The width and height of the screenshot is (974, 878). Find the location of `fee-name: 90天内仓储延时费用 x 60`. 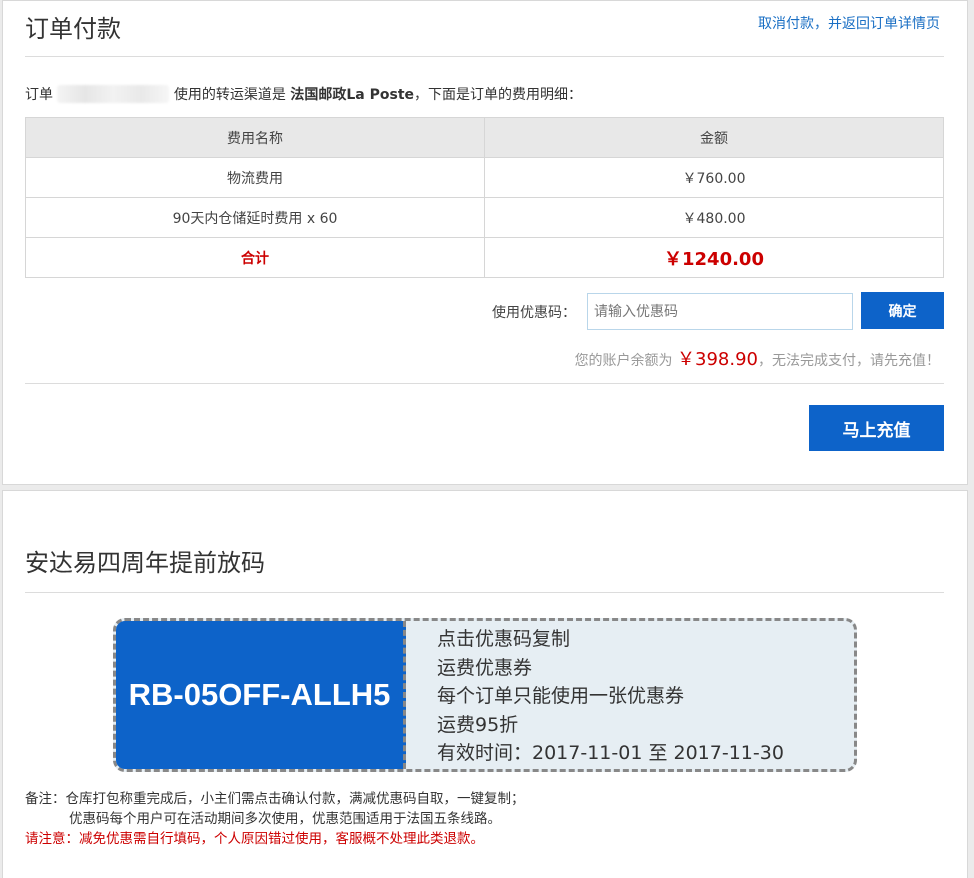

fee-name: 90天内仓储延时费用 x 60 is located at coordinates (255, 217).